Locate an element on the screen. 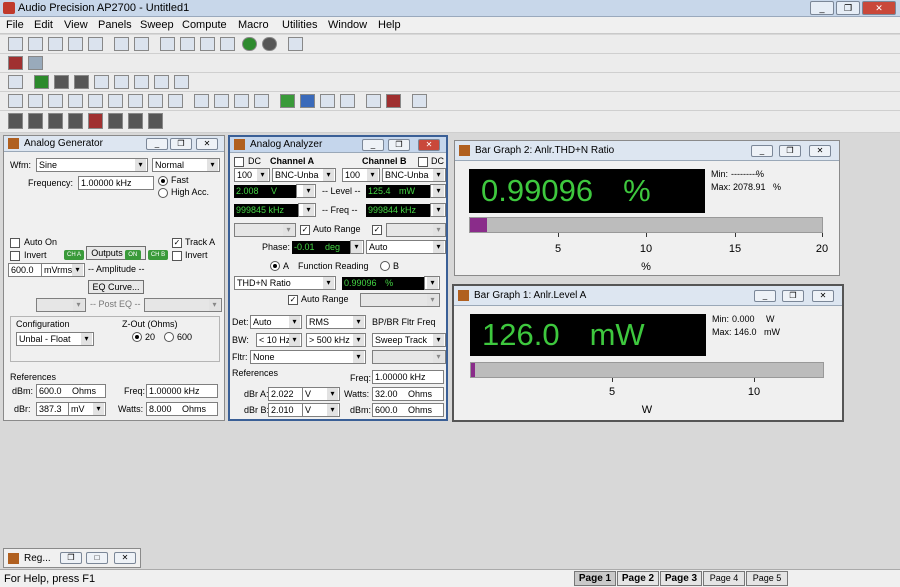 The image size is (900, 587). page-1-tab: Page 1 is located at coordinates (595, 578).